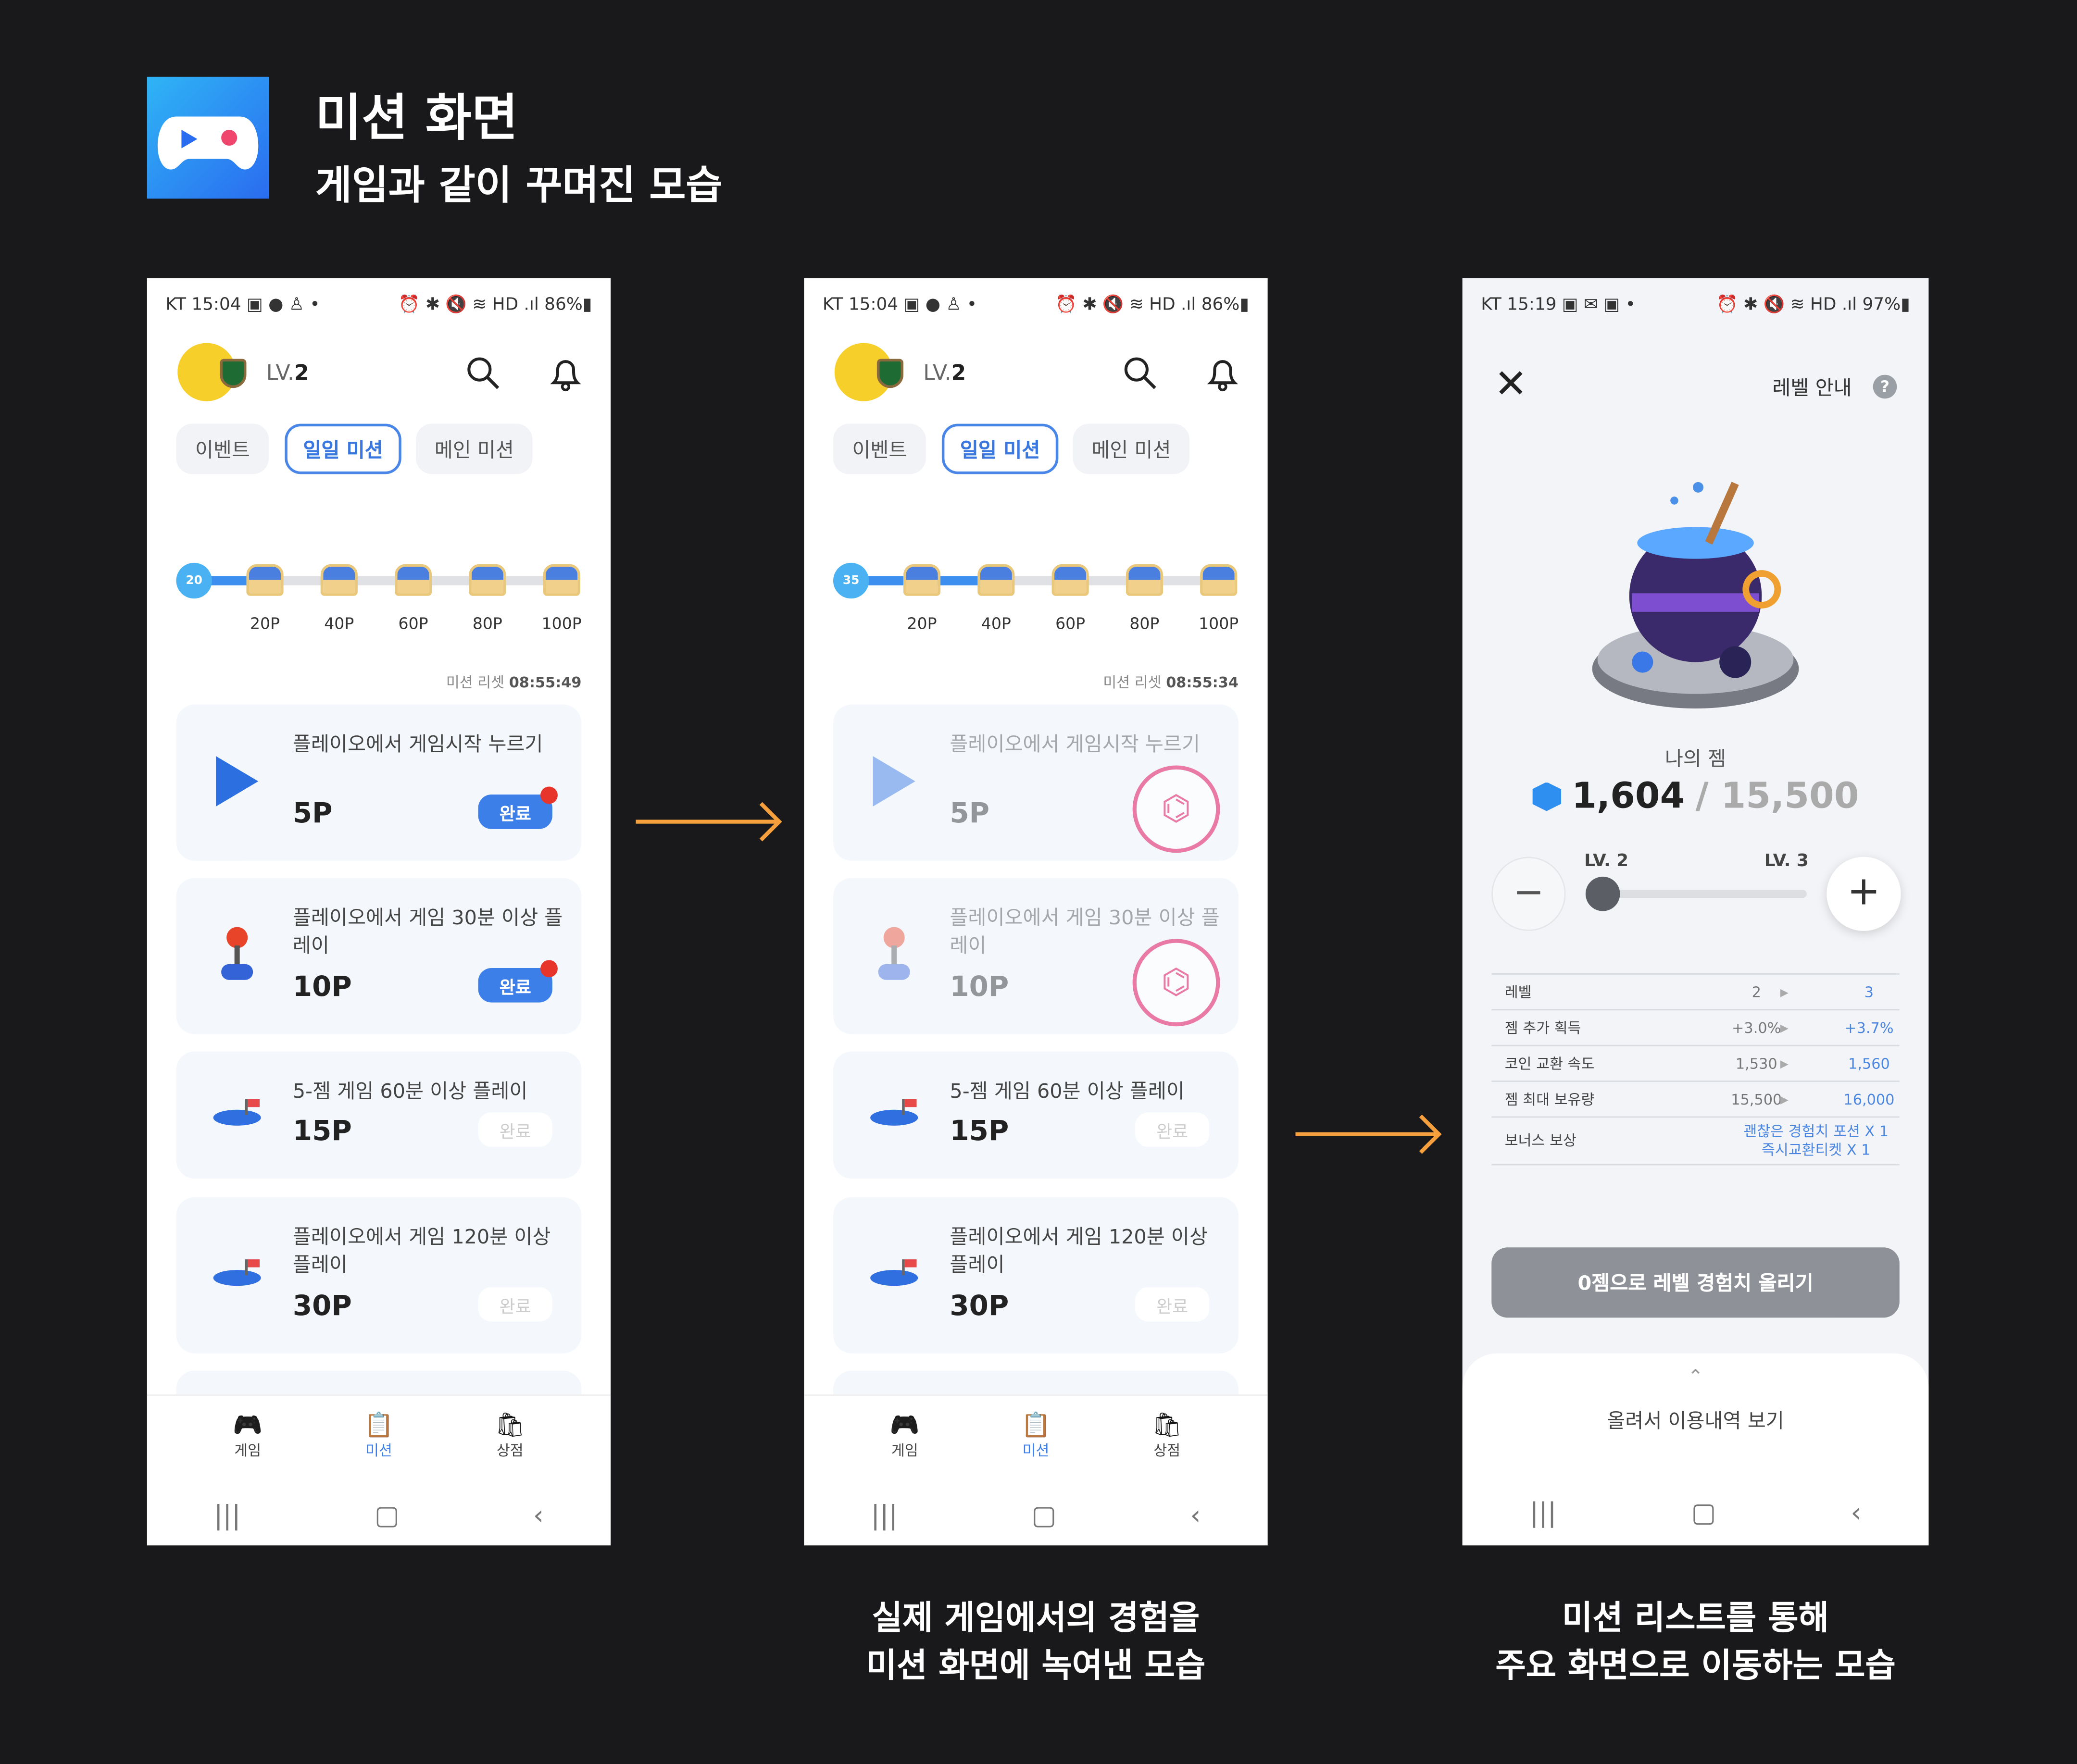 The height and width of the screenshot is (1764, 2077). What do you see at coordinates (1756, 1063) in the screenshot?
I see `row-current: 1,530` at bounding box center [1756, 1063].